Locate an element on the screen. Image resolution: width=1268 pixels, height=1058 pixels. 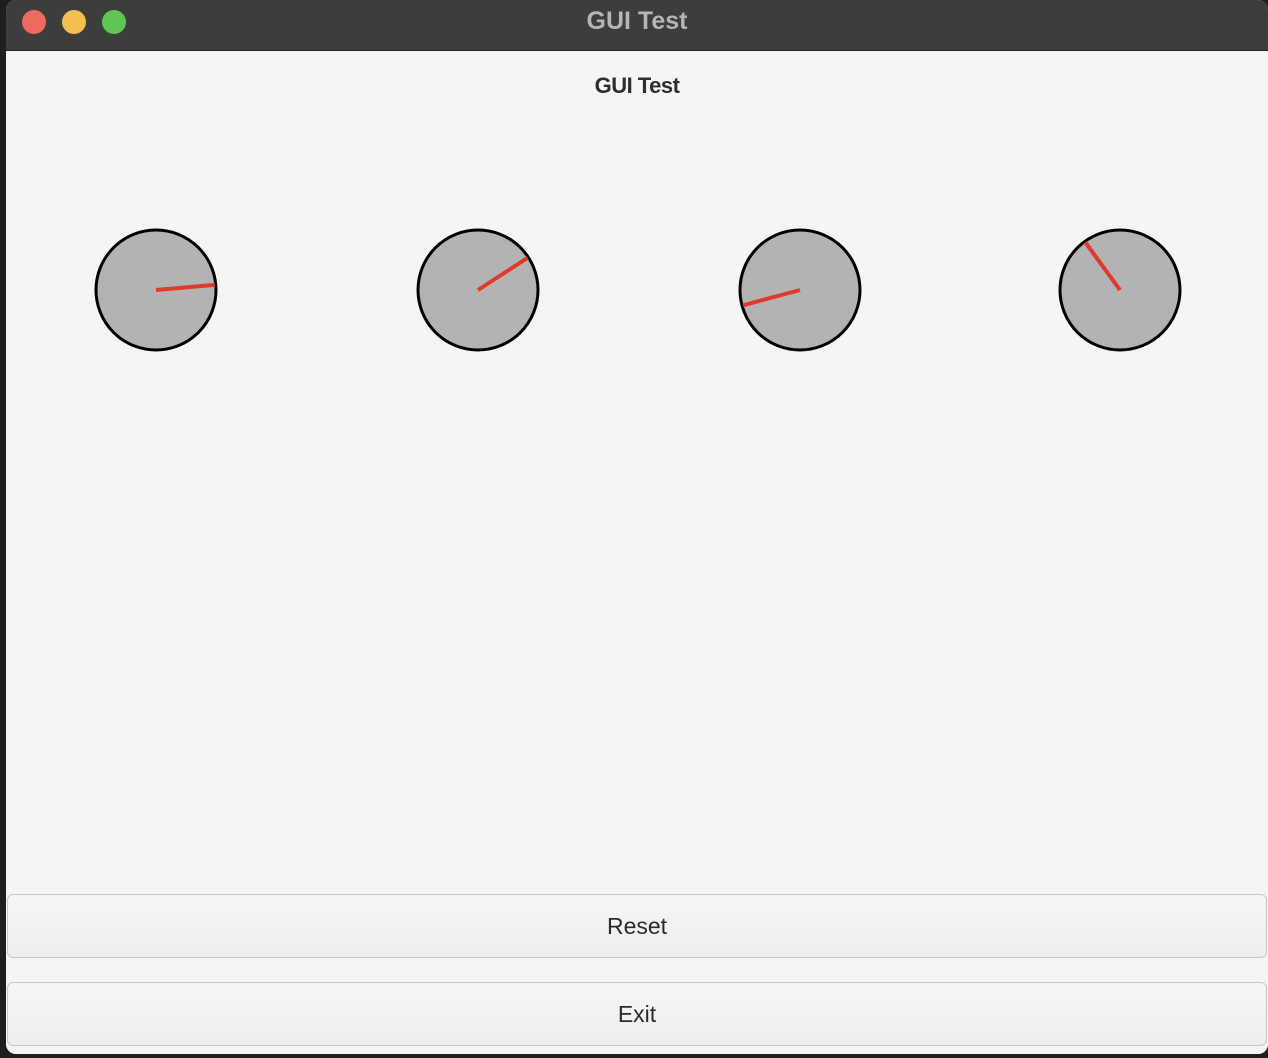
title-bar: GUI Test is located at coordinates (637, 25).